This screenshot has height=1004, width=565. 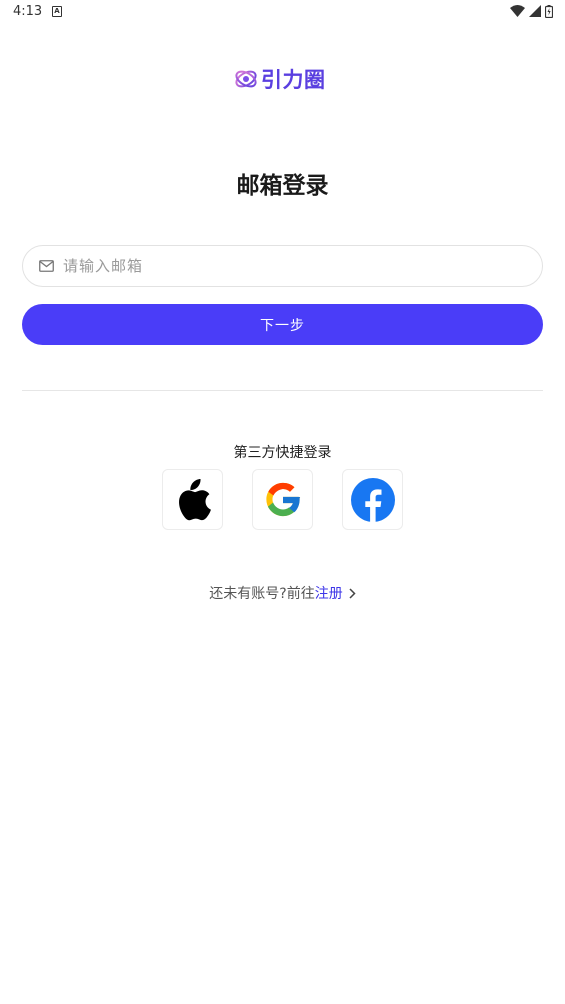 I want to click on facebook-icon, so click(x=372, y=499).